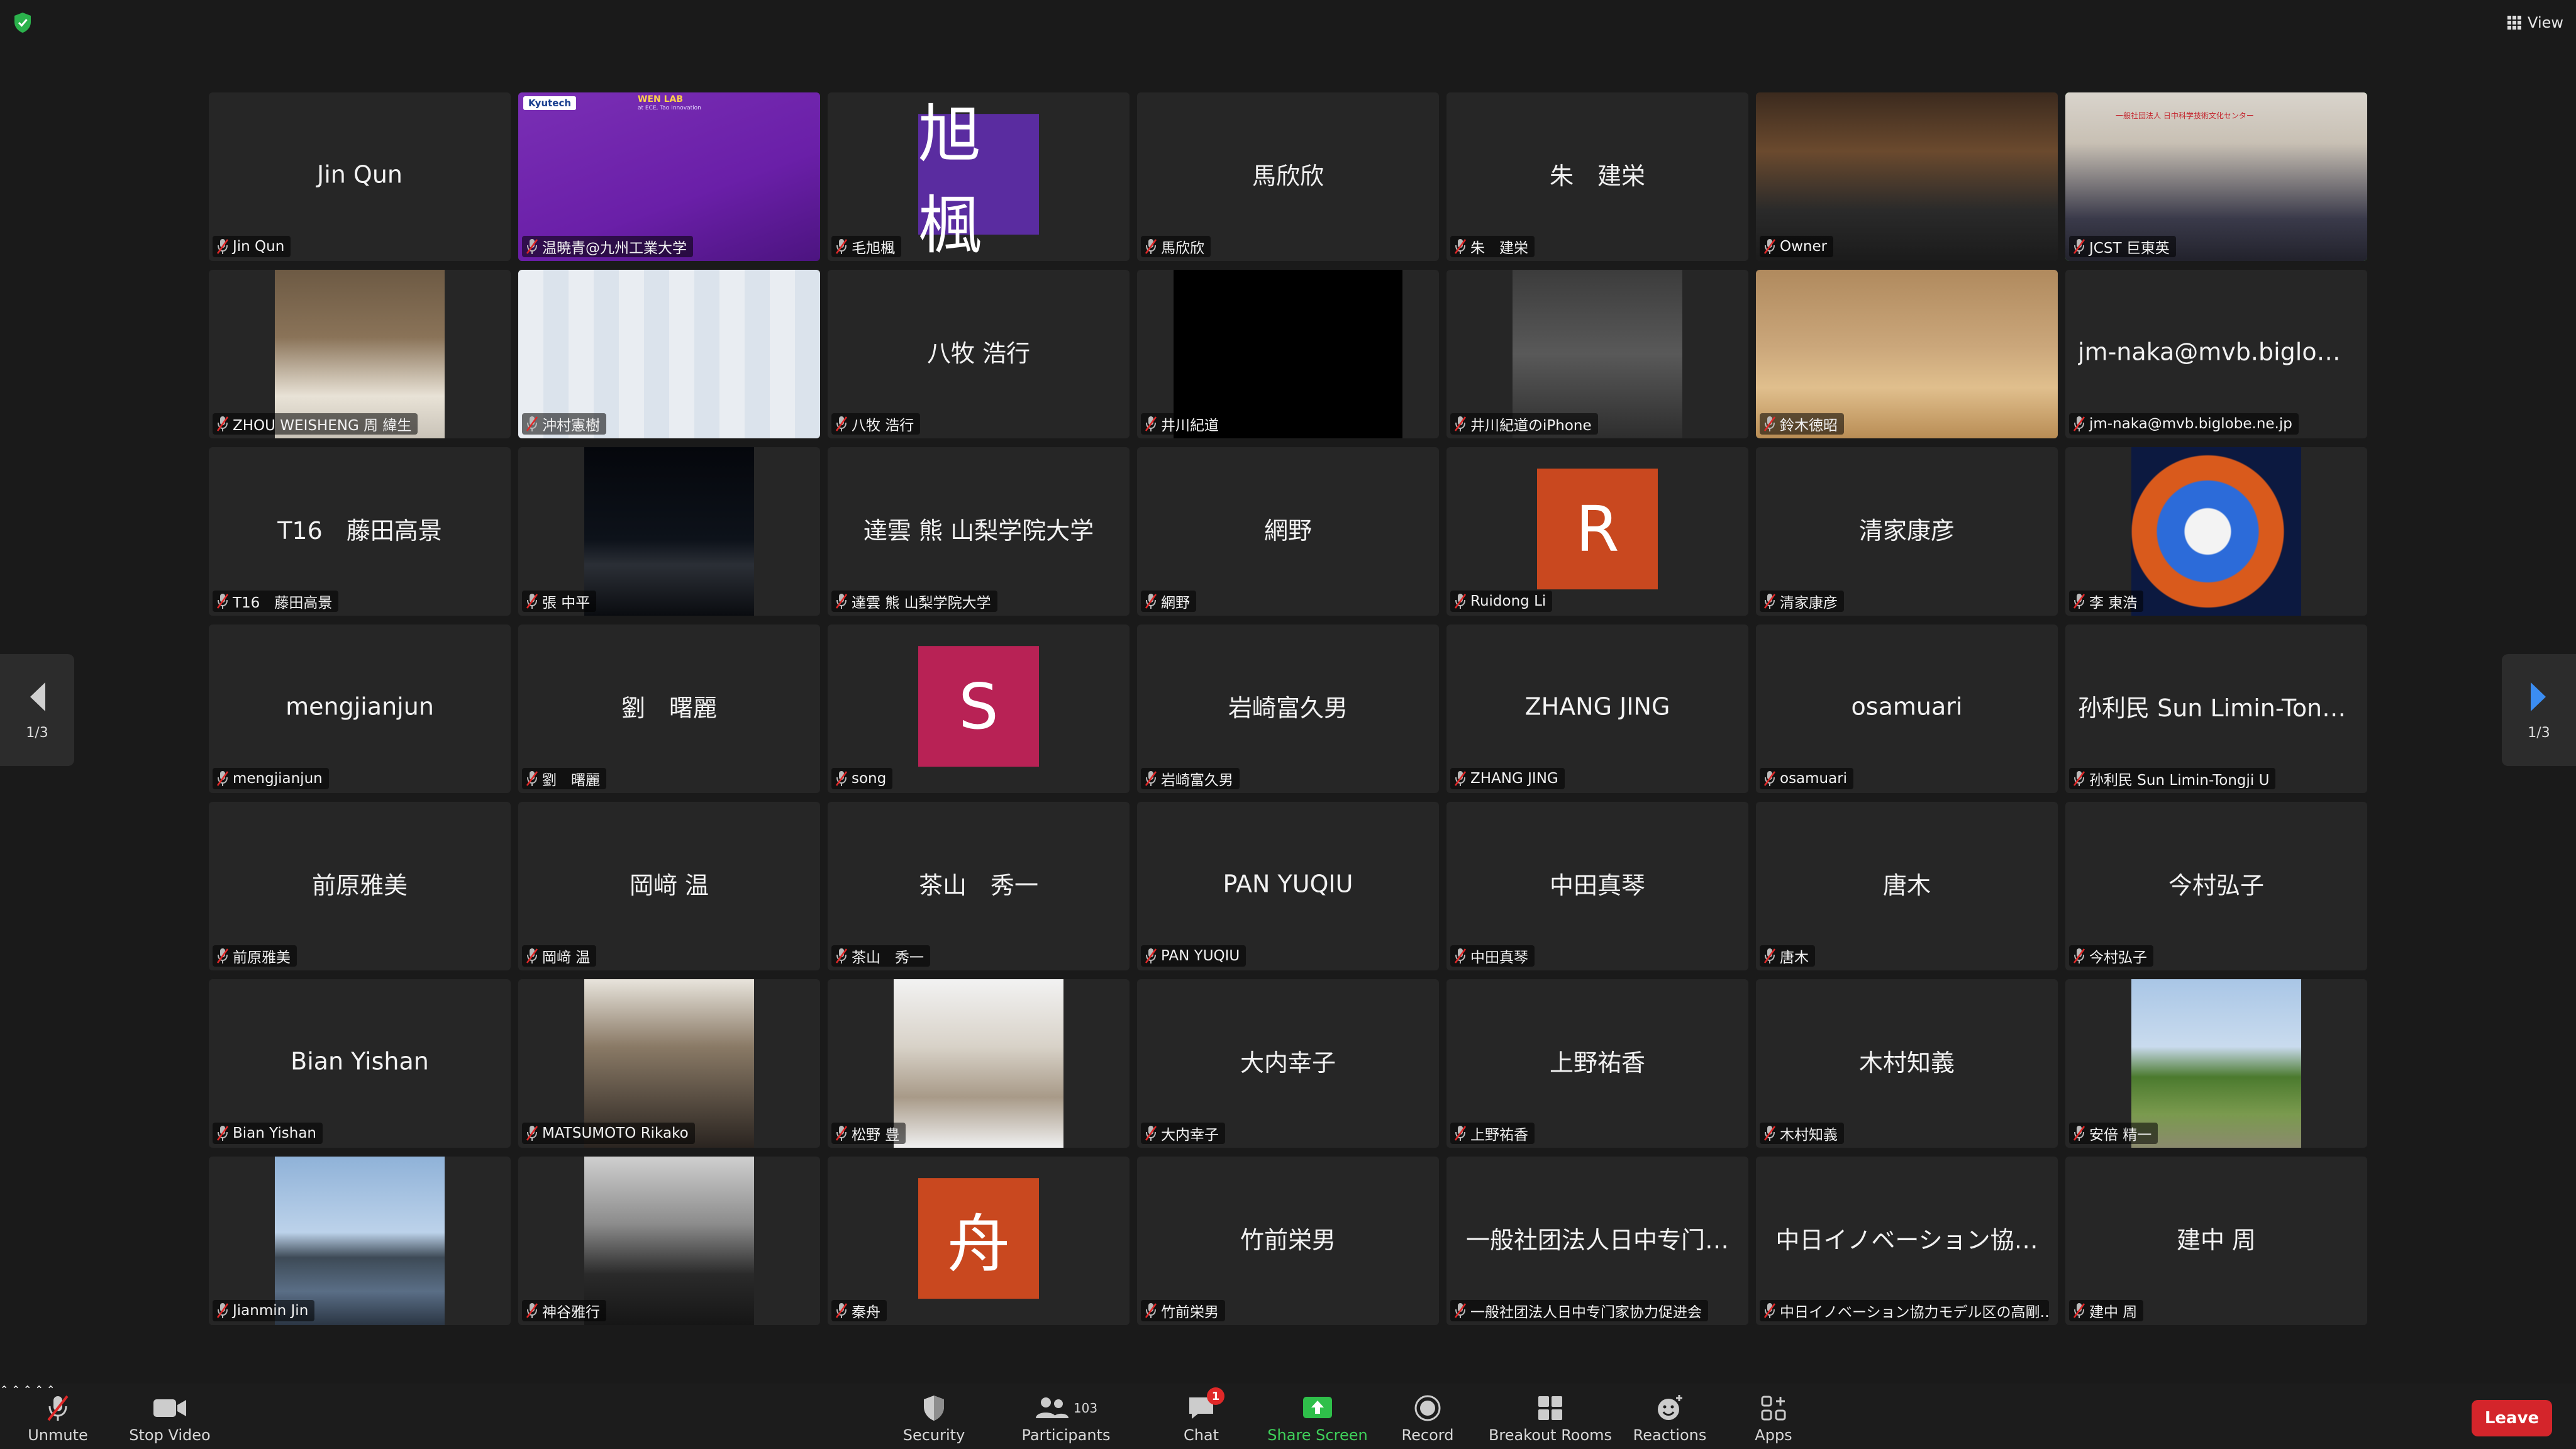  I want to click on view-button: View, so click(2535, 22).